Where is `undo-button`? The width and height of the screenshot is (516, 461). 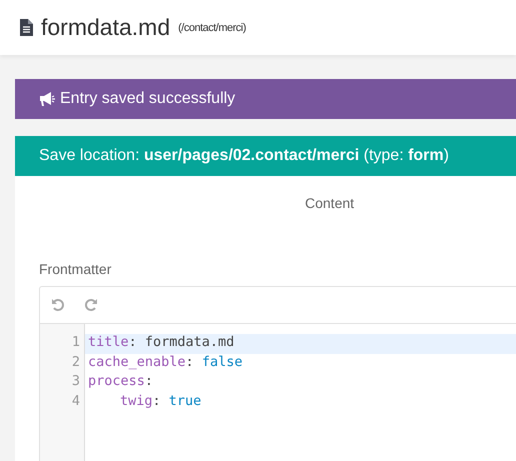 undo-button is located at coordinates (58, 305).